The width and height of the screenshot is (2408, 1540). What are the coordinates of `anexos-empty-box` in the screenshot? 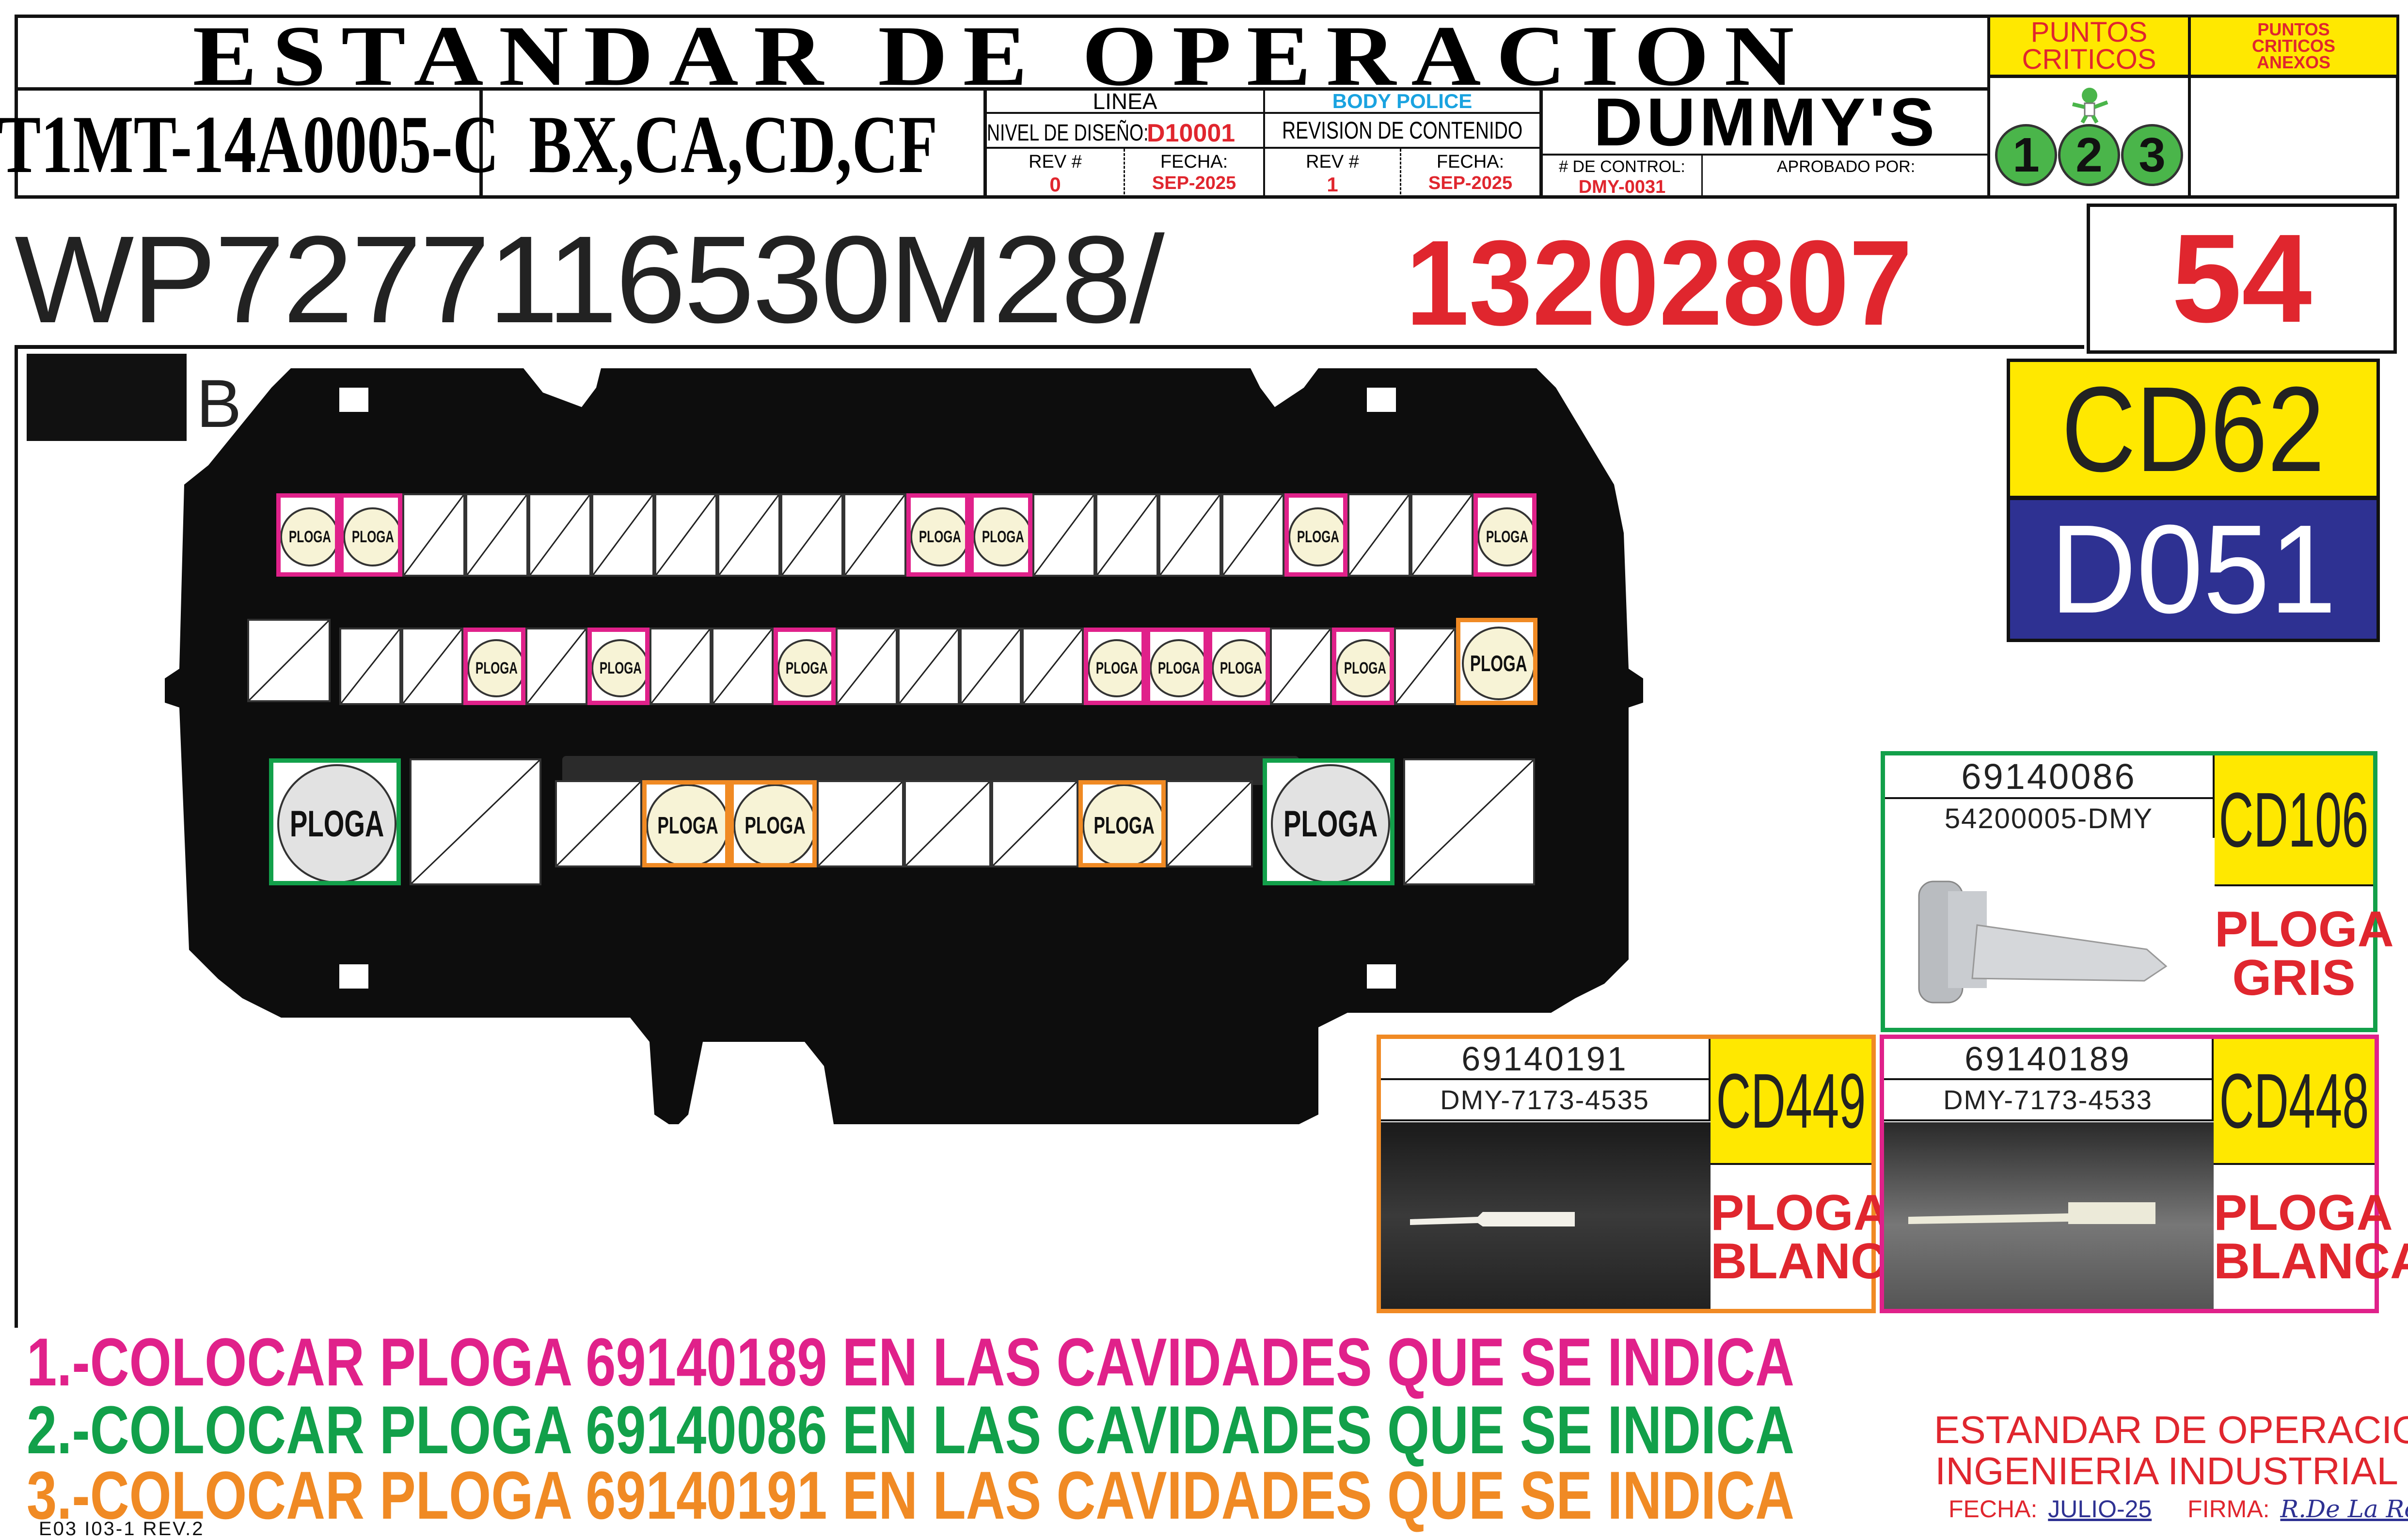 It's located at (2293, 137).